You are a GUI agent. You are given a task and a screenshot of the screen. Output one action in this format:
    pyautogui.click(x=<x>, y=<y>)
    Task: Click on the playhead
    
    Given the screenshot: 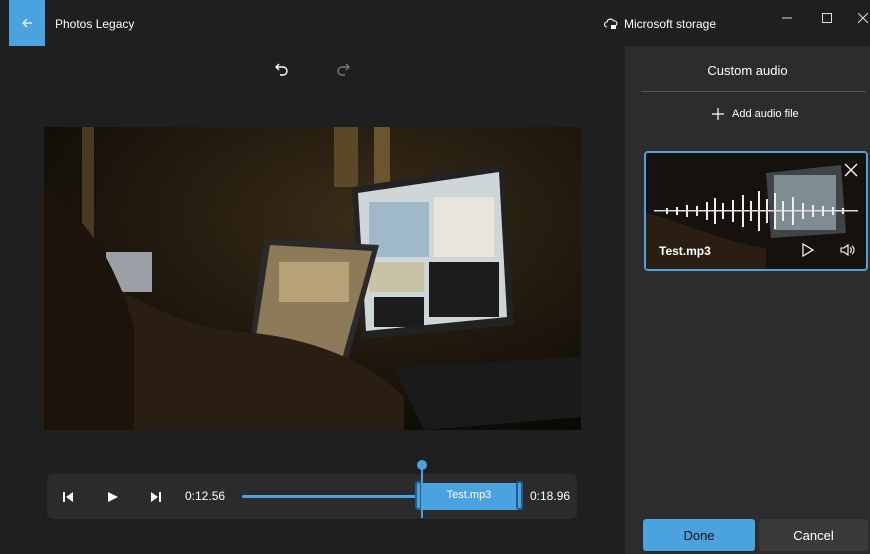 What is the action you would take?
    pyautogui.click(x=422, y=489)
    